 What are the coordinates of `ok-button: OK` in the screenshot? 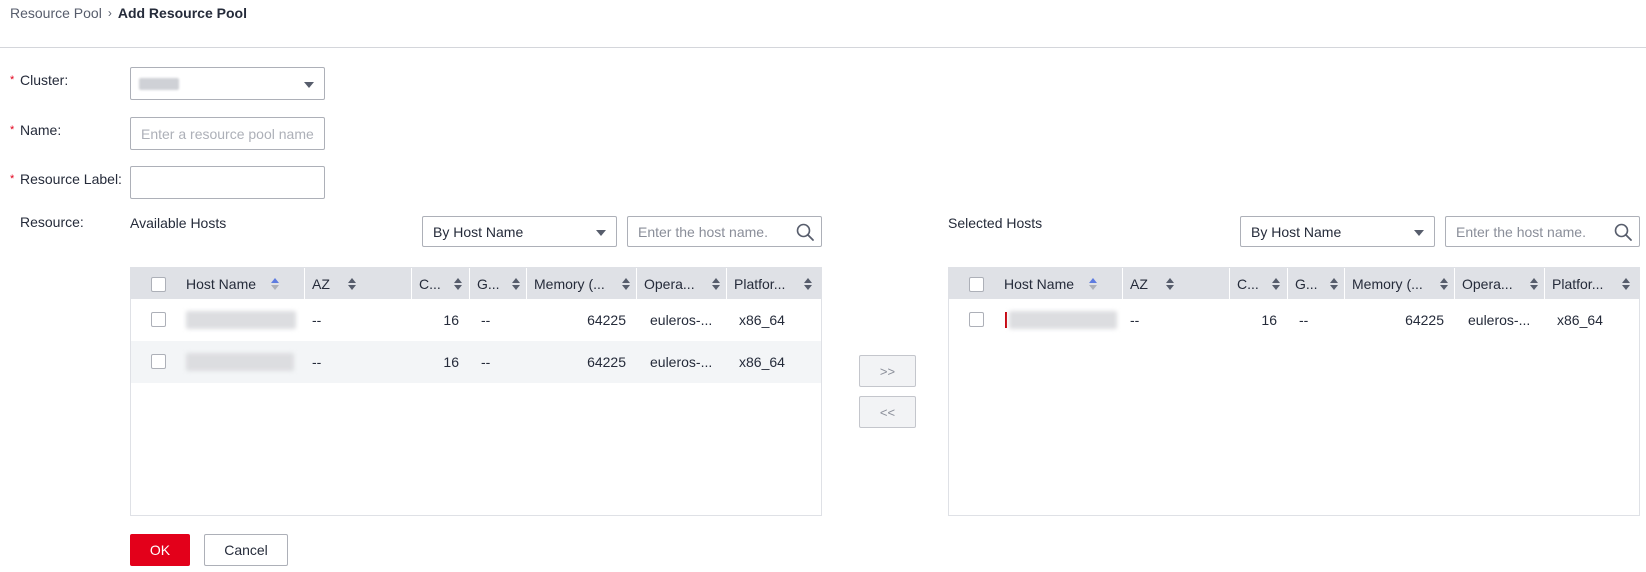 It's located at (160, 550).